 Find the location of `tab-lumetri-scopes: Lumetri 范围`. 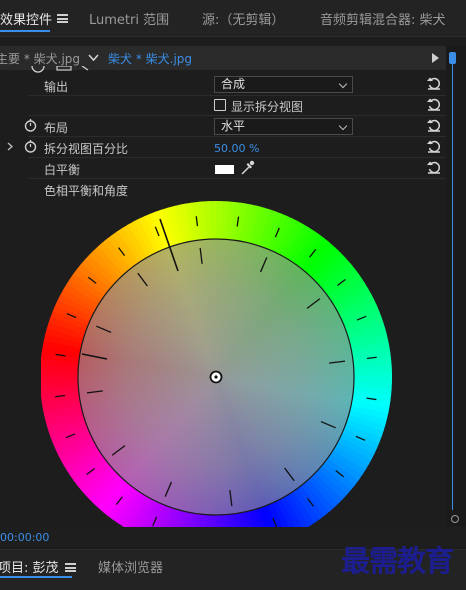

tab-lumetri-scopes: Lumetri 范围 is located at coordinates (129, 18).